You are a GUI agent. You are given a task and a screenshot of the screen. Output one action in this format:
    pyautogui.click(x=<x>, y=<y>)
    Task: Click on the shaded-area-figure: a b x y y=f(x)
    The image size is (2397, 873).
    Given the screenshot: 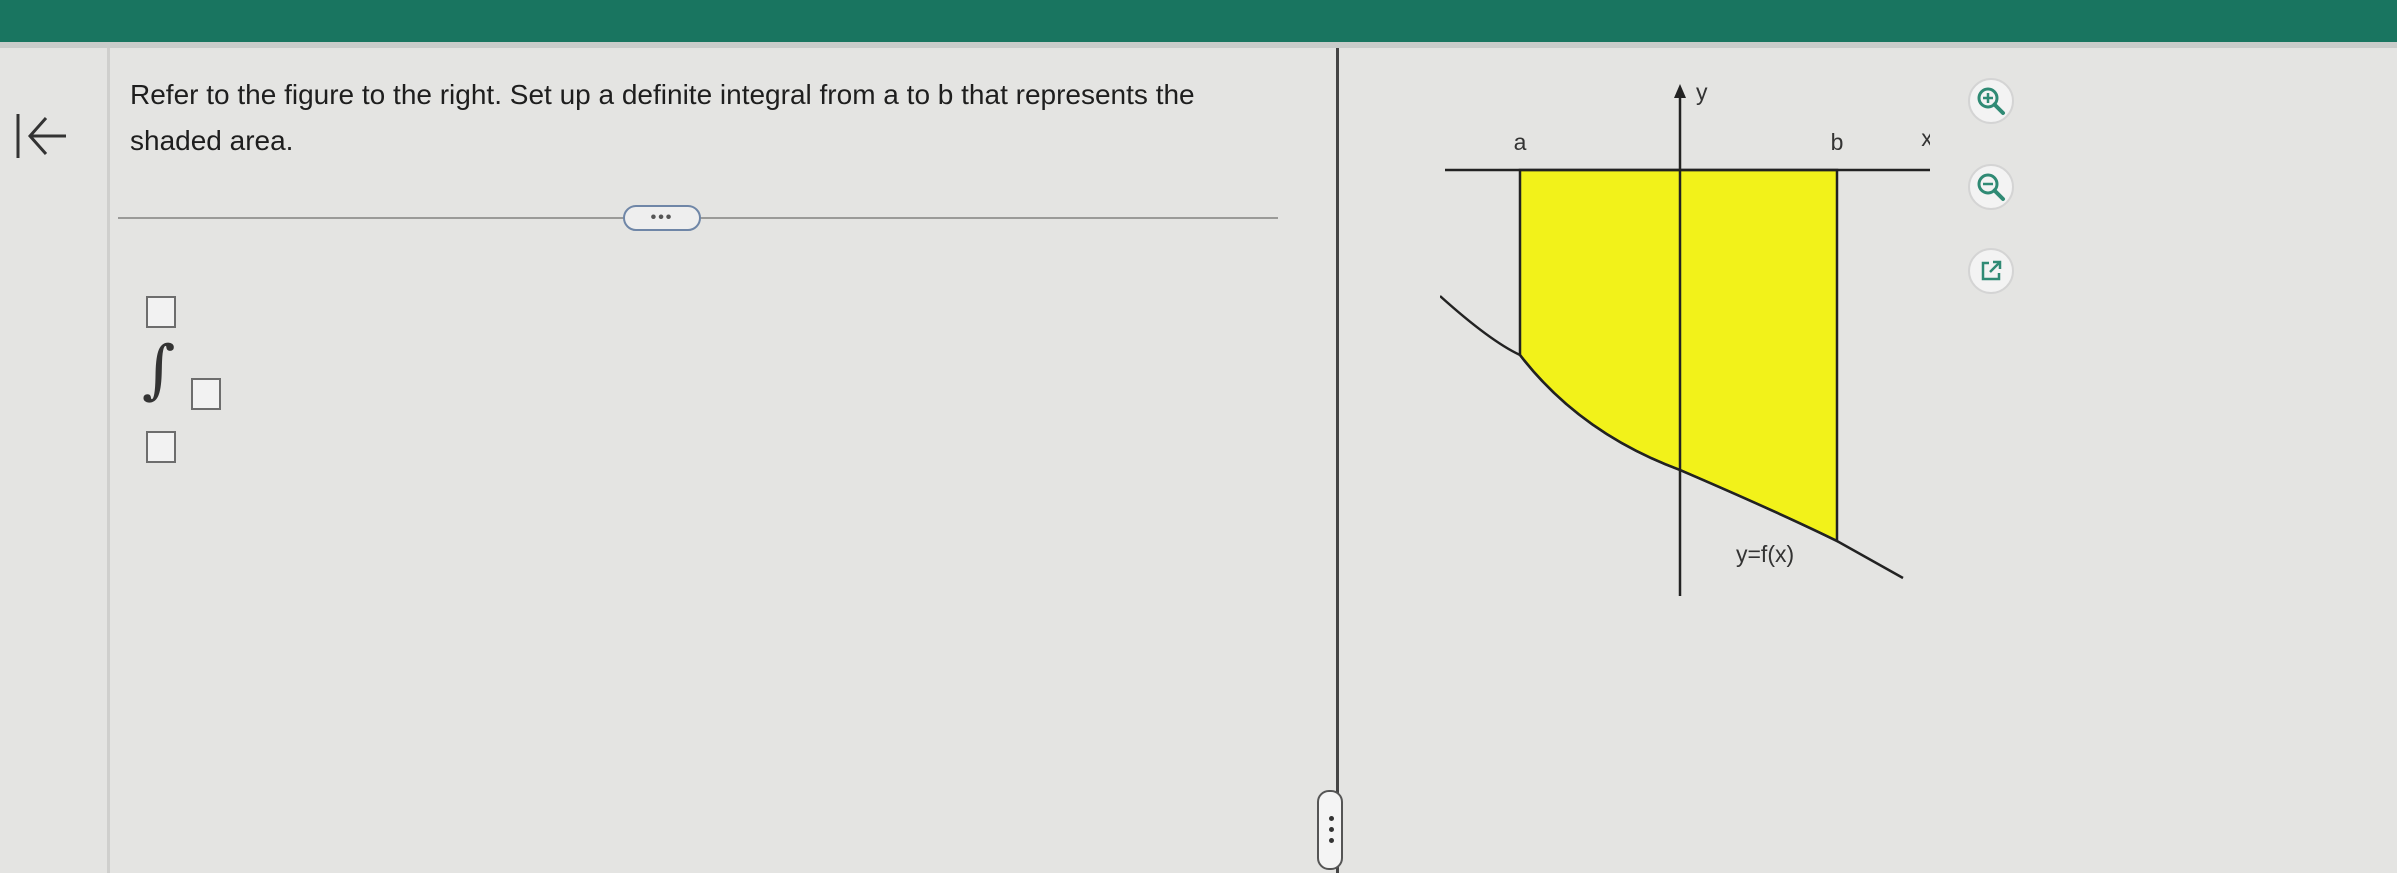 What is the action you would take?
    pyautogui.click(x=1685, y=337)
    